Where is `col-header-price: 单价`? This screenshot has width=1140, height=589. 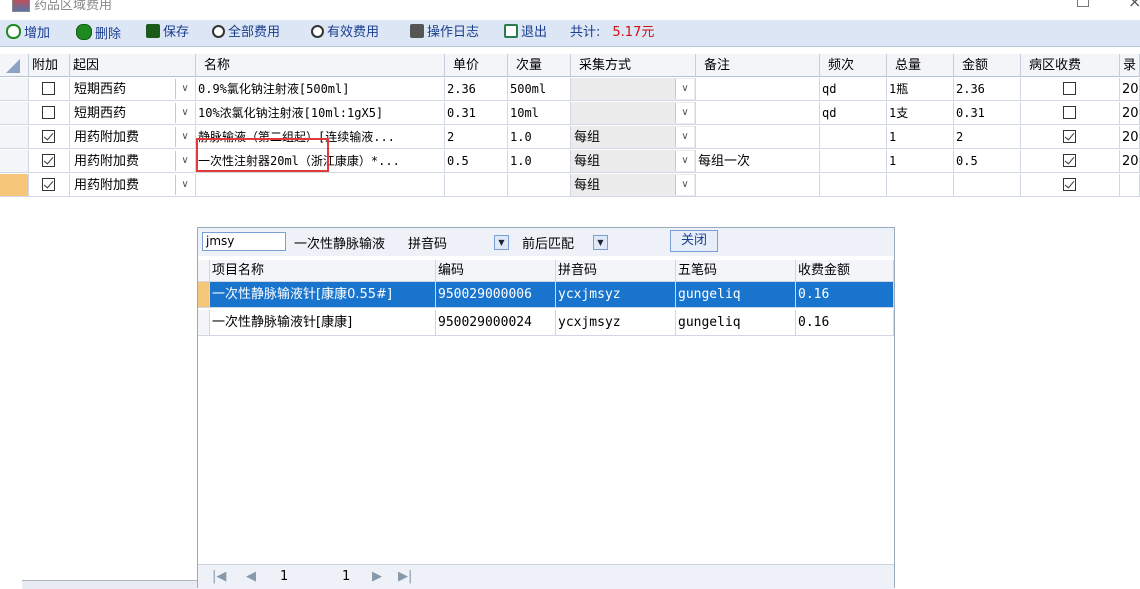 col-header-price: 单价 is located at coordinates (476, 65).